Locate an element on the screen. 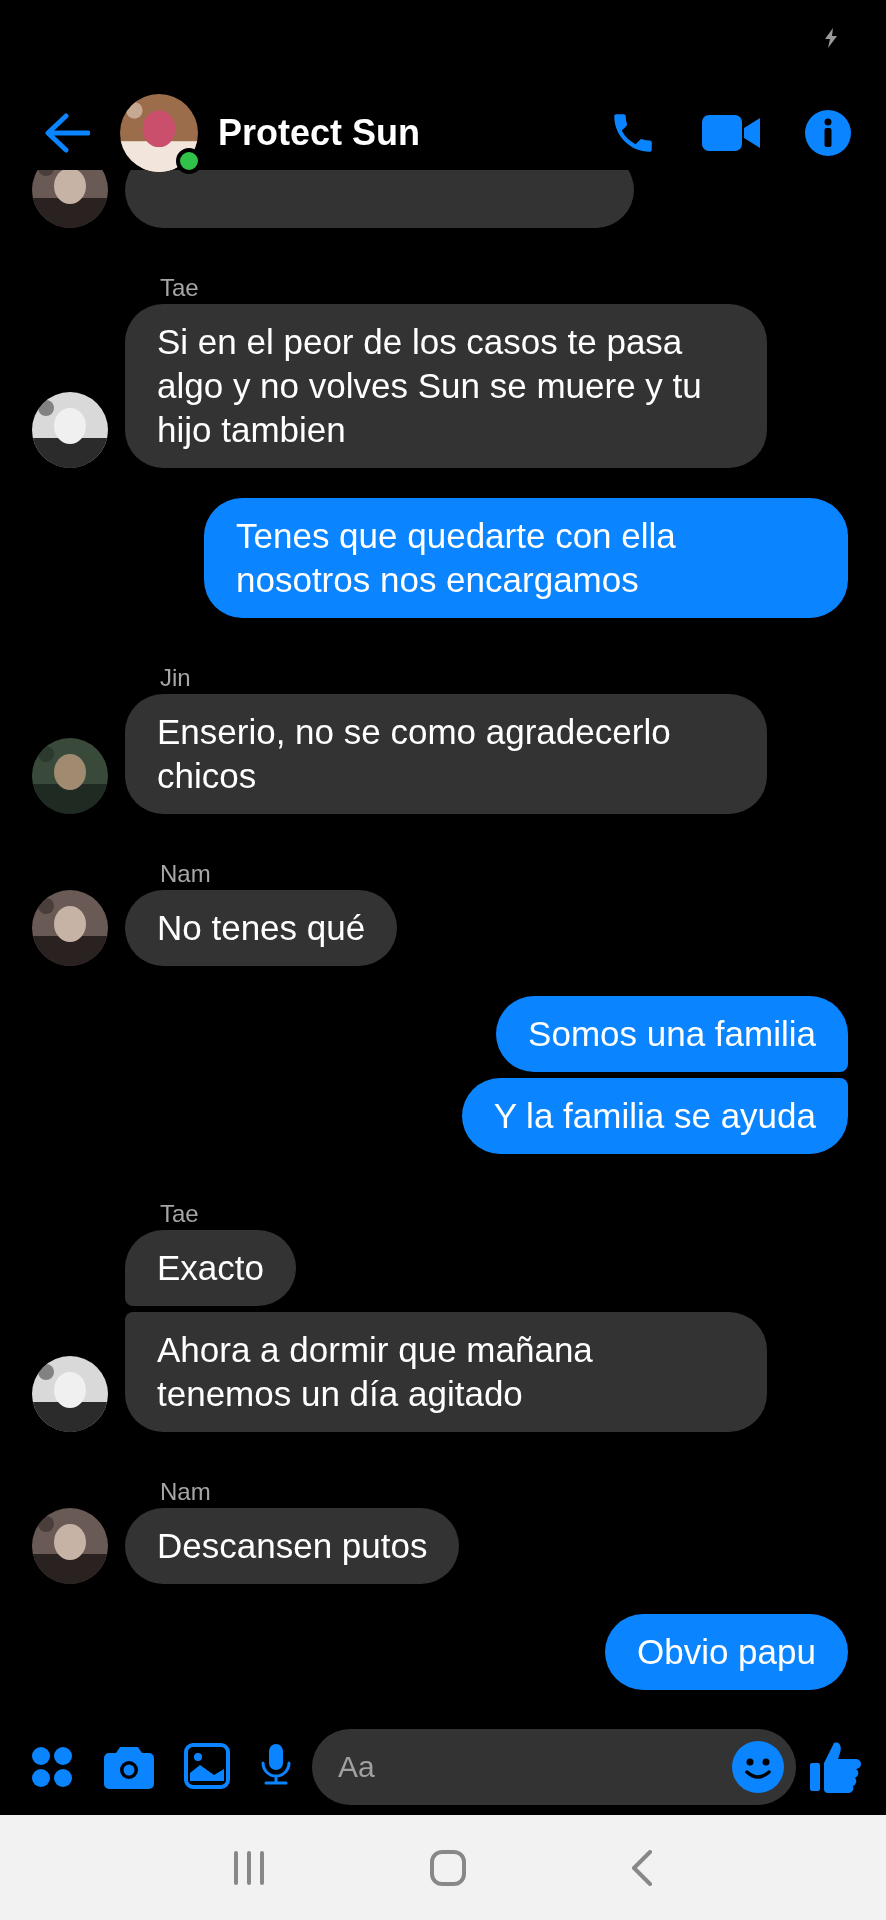 The height and width of the screenshot is (1920, 886). image-button is located at coordinates (207, 1766).